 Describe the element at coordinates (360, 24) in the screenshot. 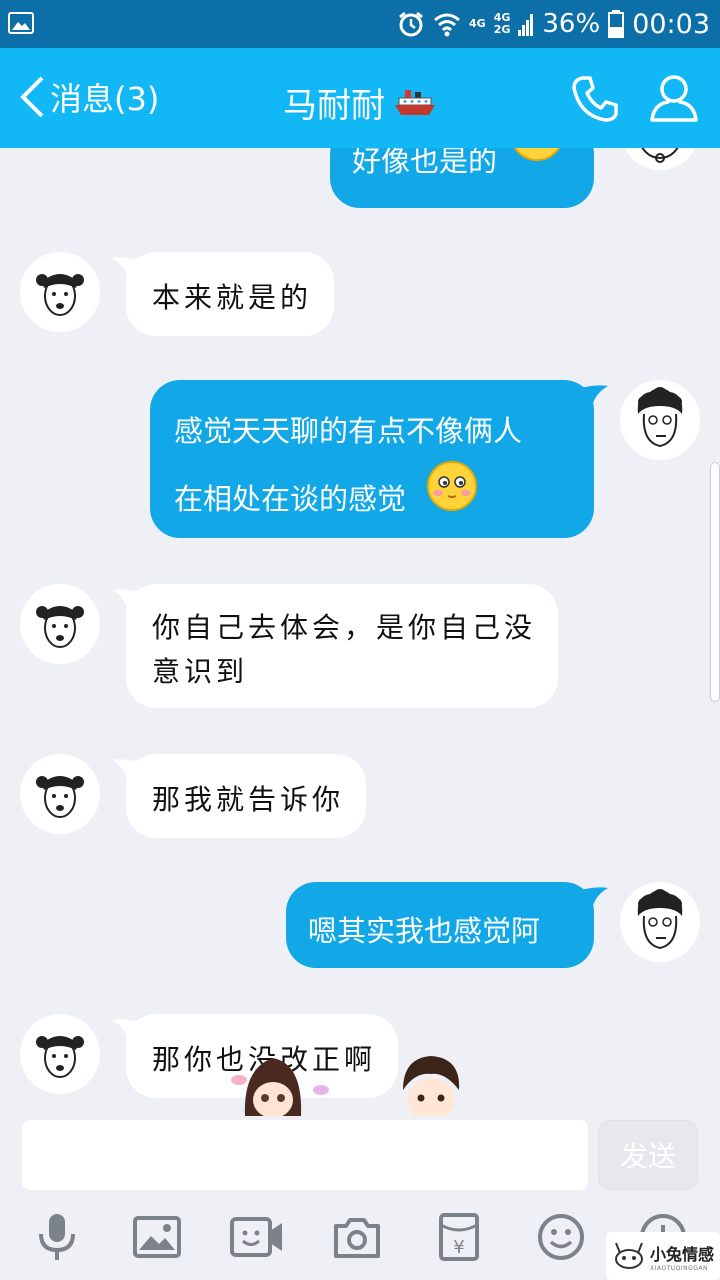

I see `status-bar: 4G 4G 2G 36% 00:03` at that location.